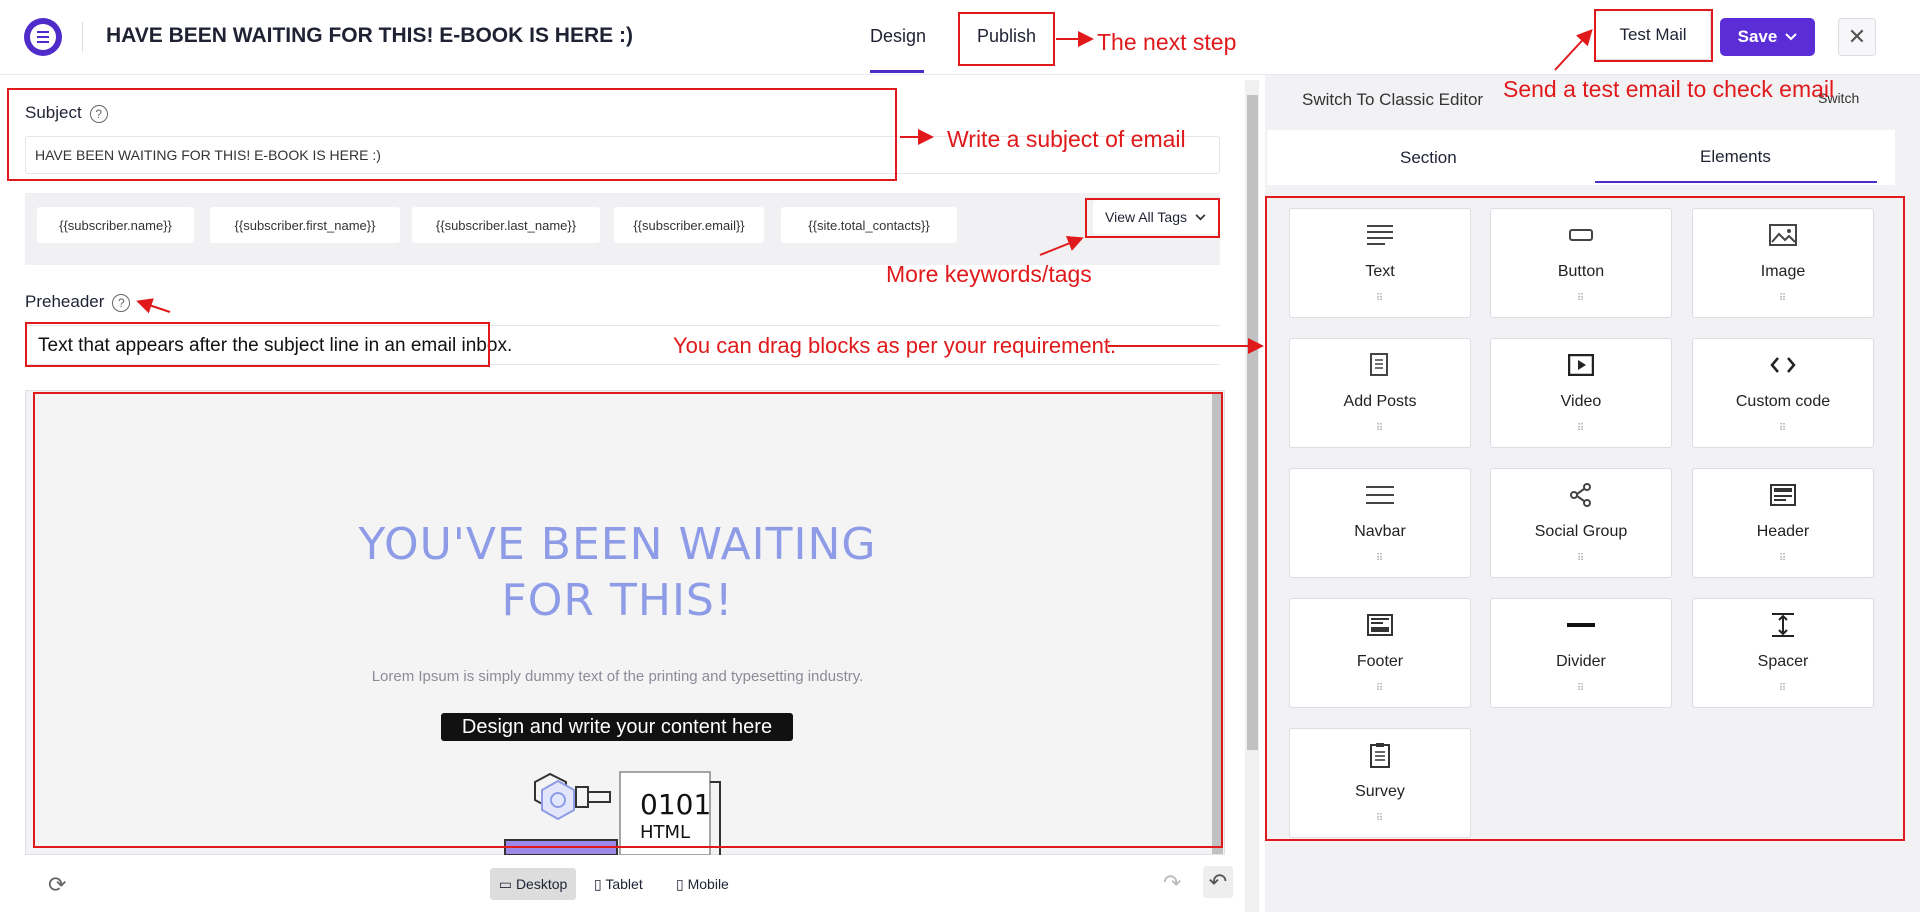 The height and width of the screenshot is (912, 1920). I want to click on annotation-keywords: More keywords/tags, so click(989, 274).